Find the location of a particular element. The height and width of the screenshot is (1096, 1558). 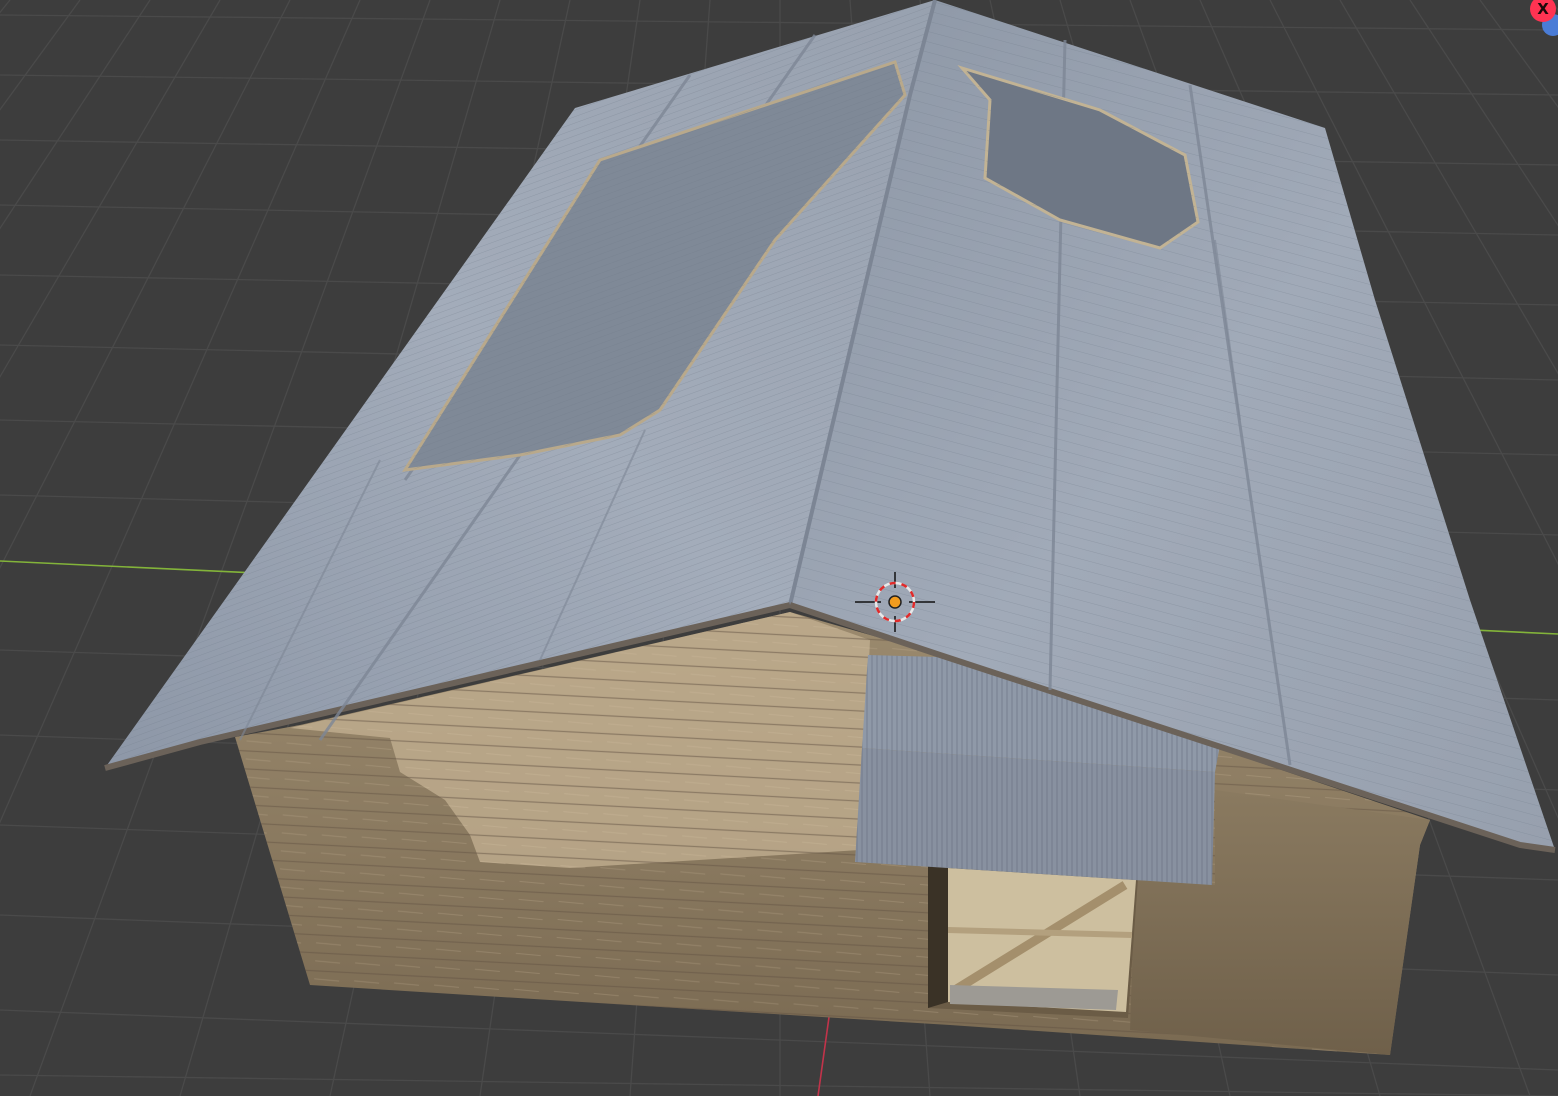

gizmo-x-label: X is located at coordinates (1543, 9).